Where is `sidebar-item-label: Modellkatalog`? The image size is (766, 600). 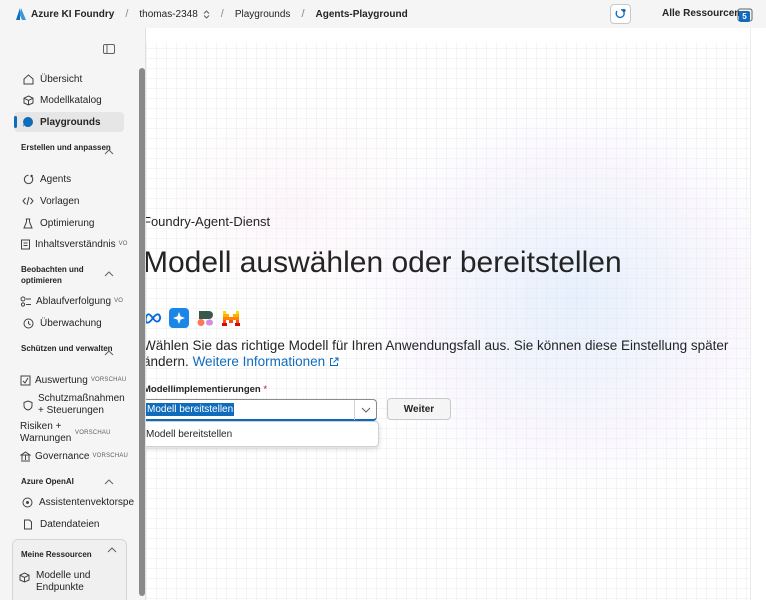 sidebar-item-label: Modellkatalog is located at coordinates (71, 100).